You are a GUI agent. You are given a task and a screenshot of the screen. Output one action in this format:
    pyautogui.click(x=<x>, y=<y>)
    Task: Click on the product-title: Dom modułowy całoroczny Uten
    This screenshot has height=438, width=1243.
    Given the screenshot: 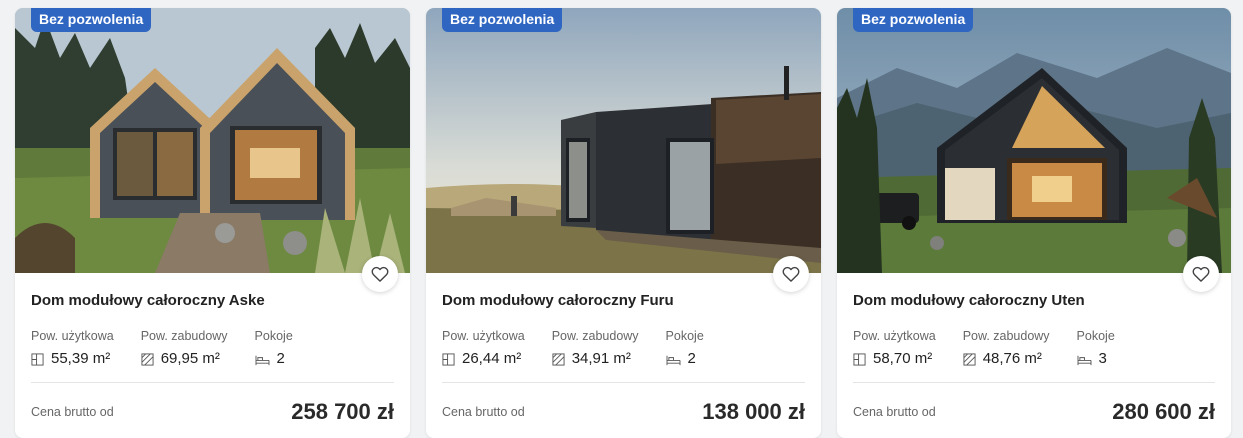 What is the action you would take?
    pyautogui.click(x=1034, y=301)
    